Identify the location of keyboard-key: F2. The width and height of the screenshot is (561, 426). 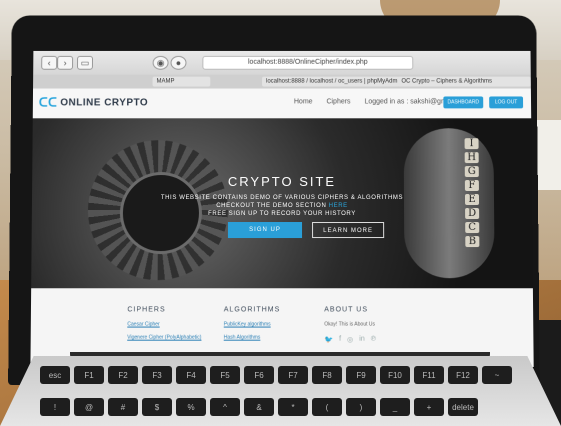
(123, 375).